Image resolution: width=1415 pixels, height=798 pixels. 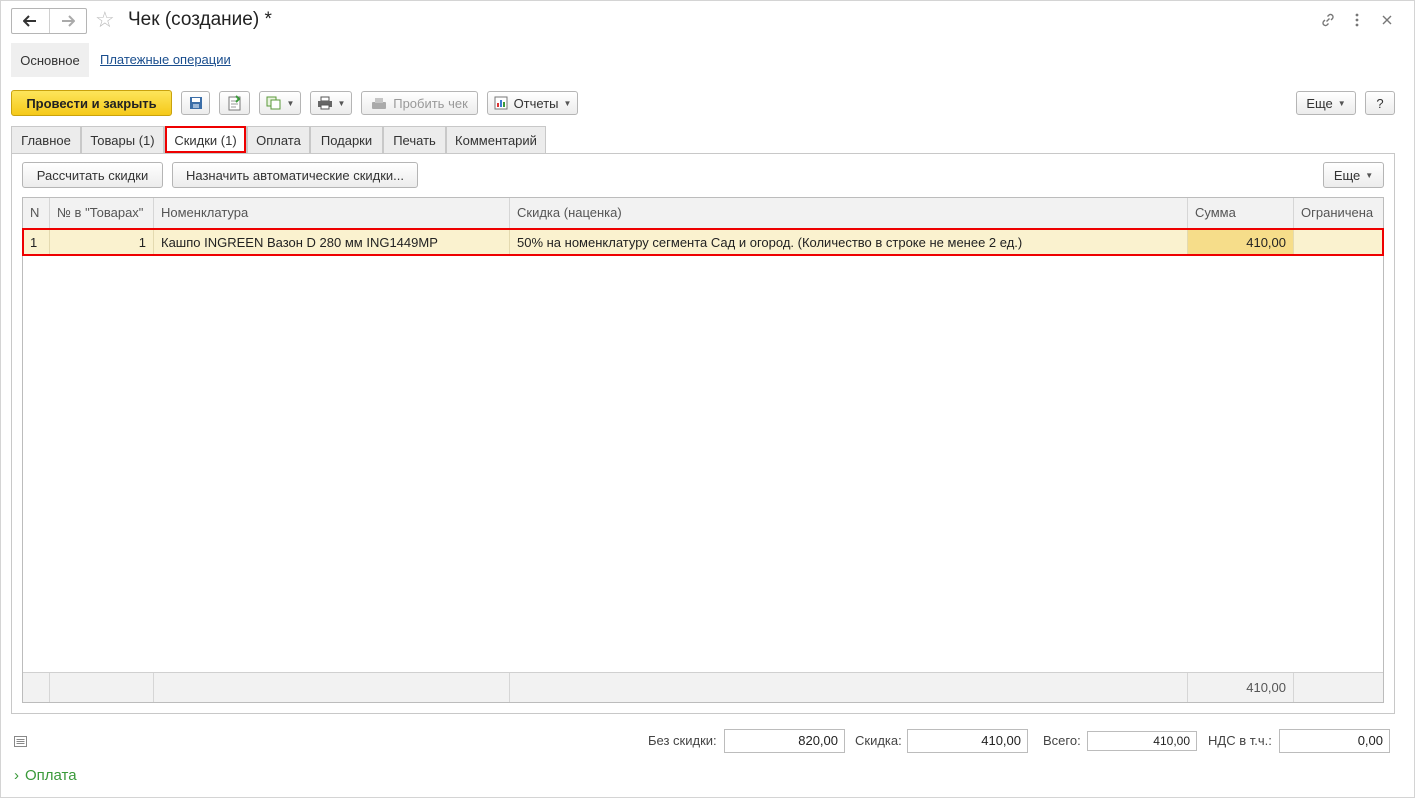 I want to click on reports-button: Отчеты ▼, so click(x=532, y=103).